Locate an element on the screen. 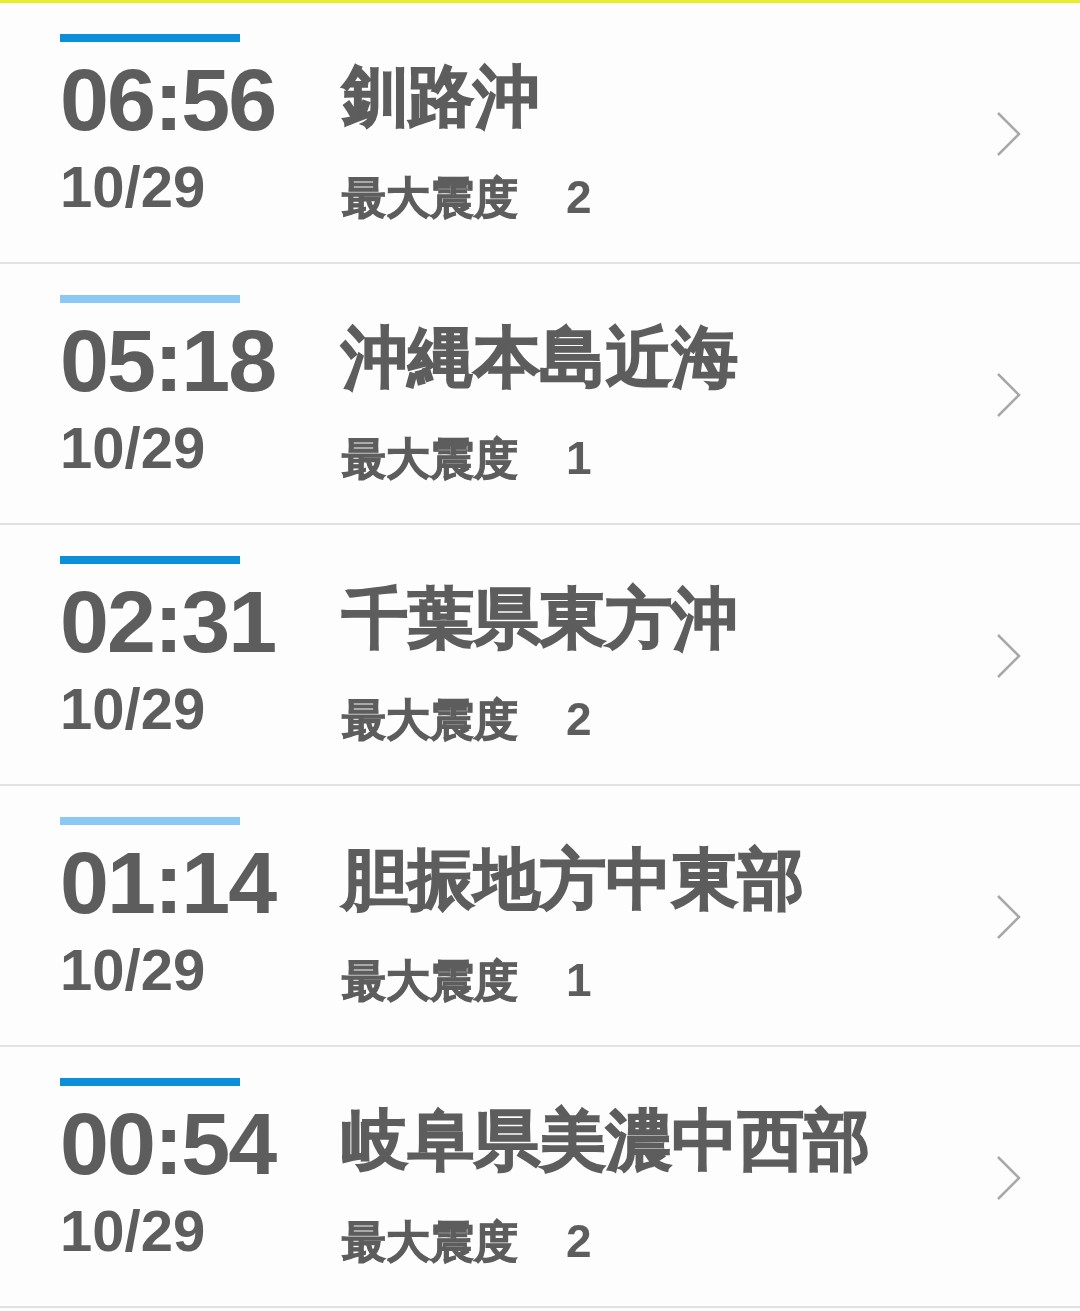 The height and width of the screenshot is (1311, 1080). epicenter-name: 沖縄本島近海 is located at coordinates (540, 358).